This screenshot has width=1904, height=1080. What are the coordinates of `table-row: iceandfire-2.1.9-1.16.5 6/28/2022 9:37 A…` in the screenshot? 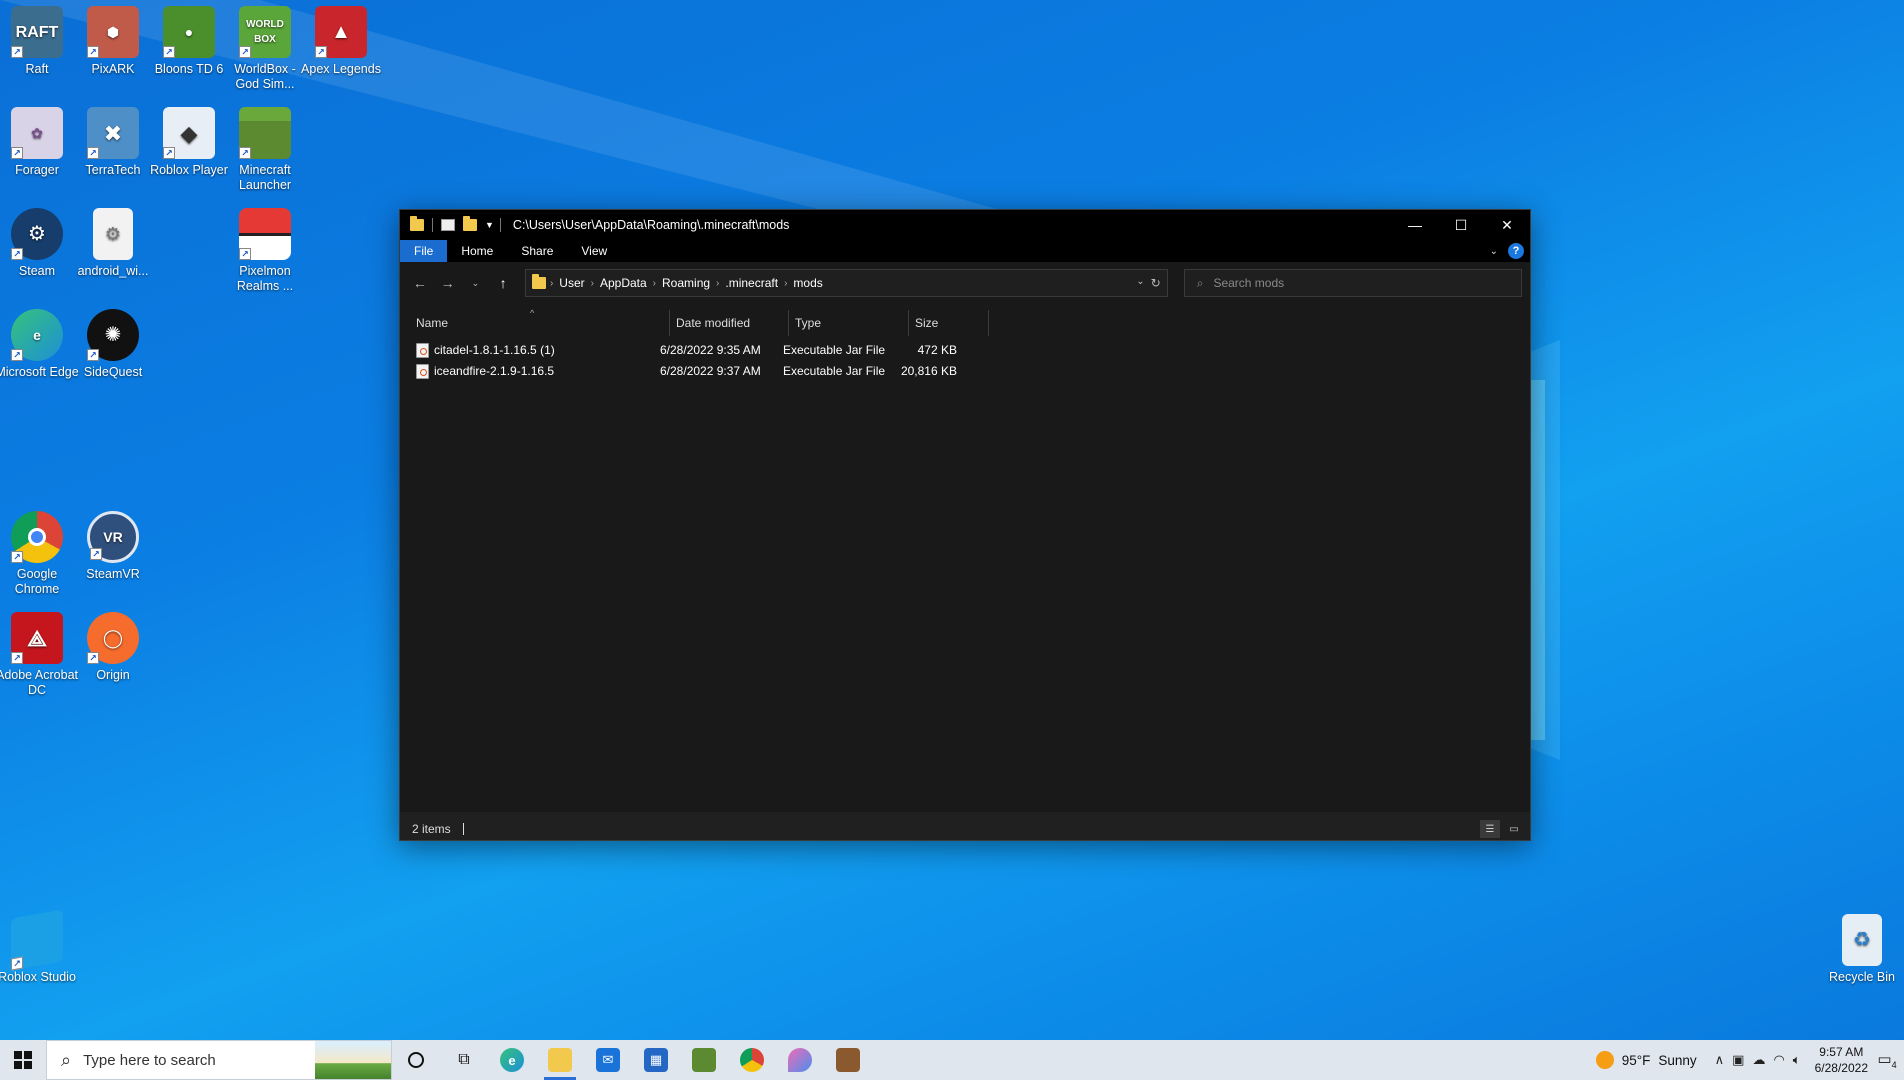 It's located at (684, 371).